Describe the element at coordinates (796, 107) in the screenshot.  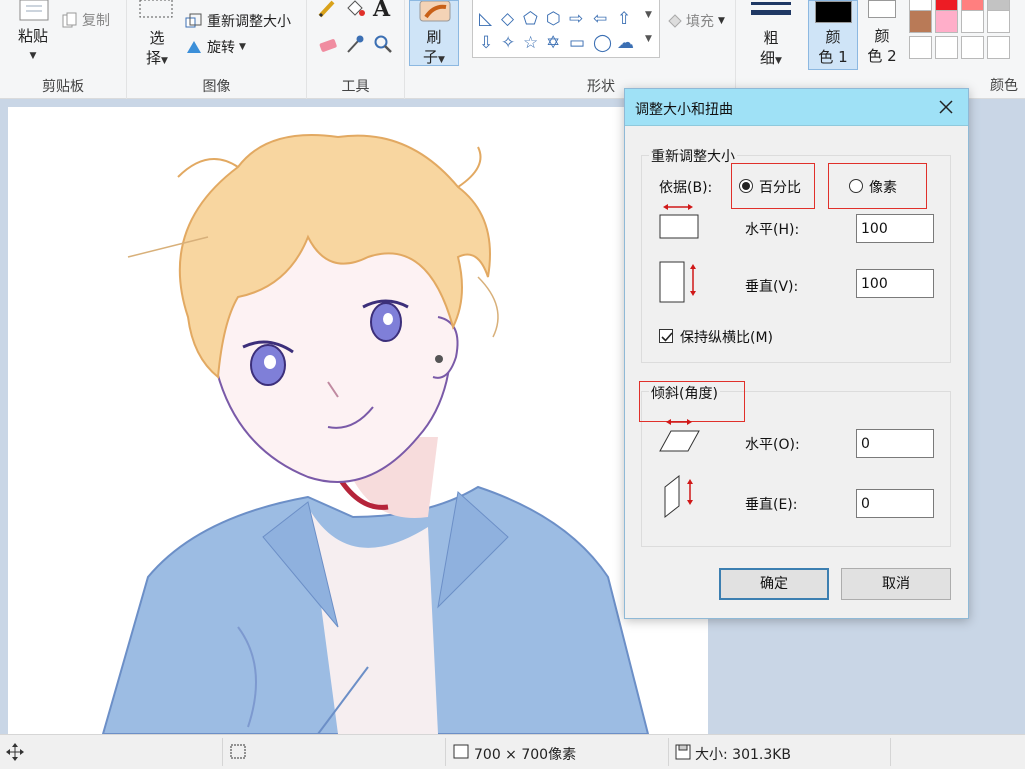
I see `dialog-title-bar: 调整大小和扭曲` at that location.